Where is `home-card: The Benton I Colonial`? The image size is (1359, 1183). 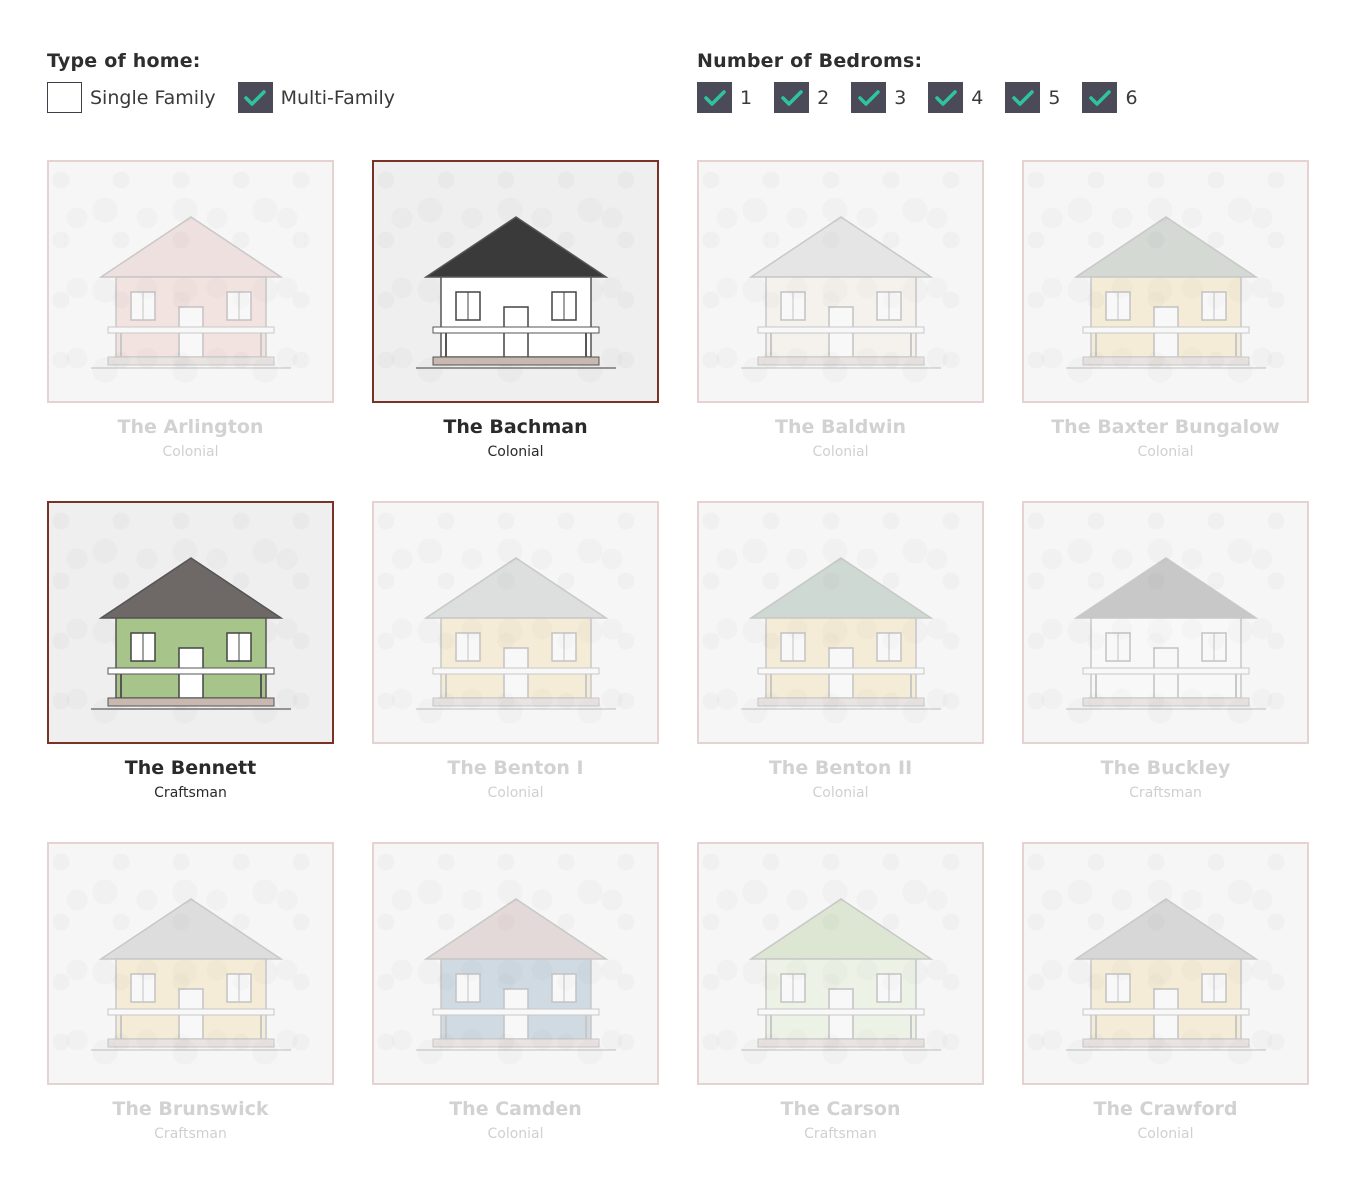 home-card: The Benton I Colonial is located at coordinates (515, 671).